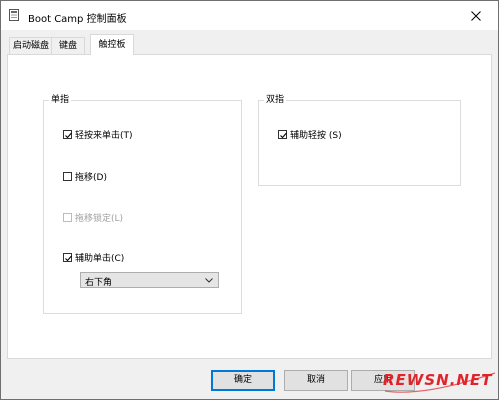 The width and height of the screenshot is (499, 400). What do you see at coordinates (77, 19) in the screenshot?
I see `window-title: Boot Camp 控制面板` at bounding box center [77, 19].